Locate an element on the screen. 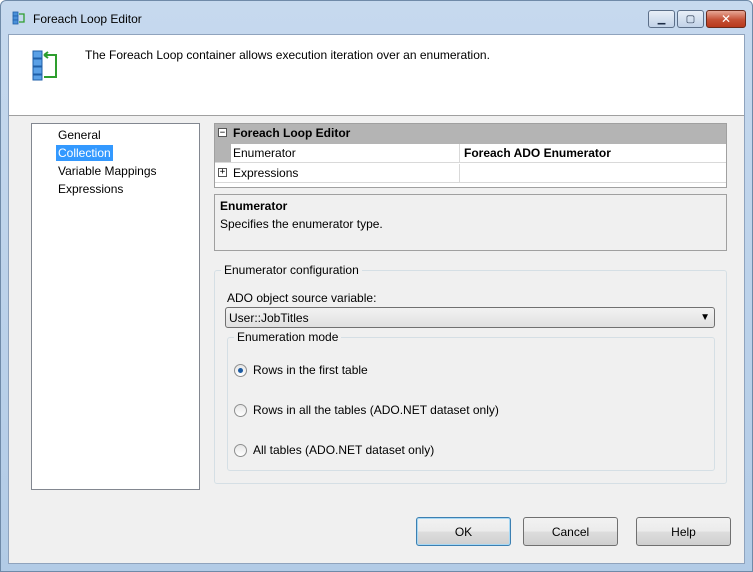 The image size is (753, 572). minimize-icon: ▁ is located at coordinates (661, 19).